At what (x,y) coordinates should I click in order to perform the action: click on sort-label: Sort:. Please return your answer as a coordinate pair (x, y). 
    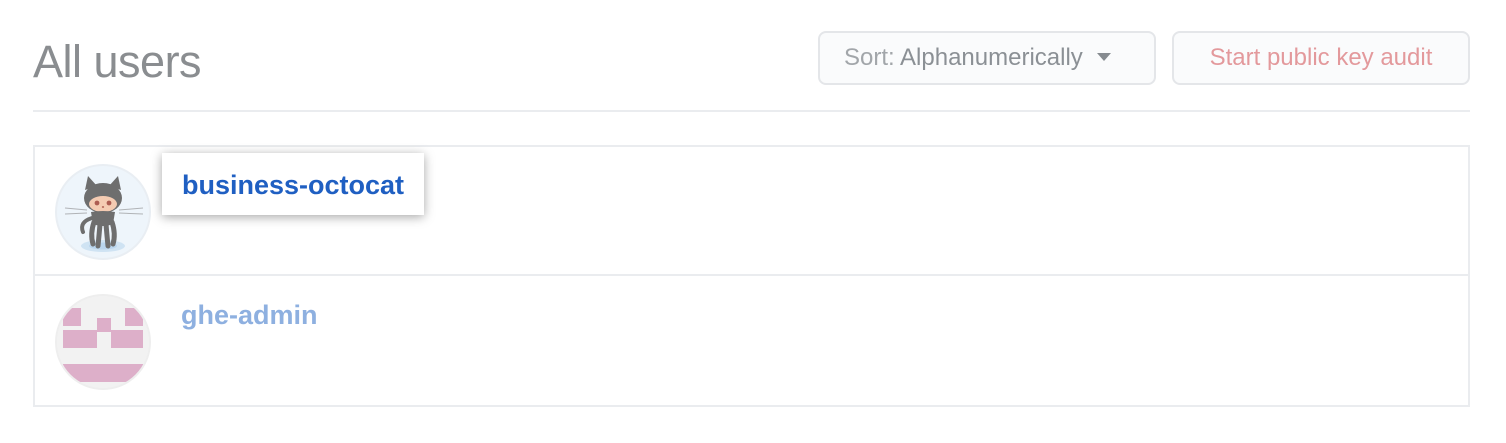
    Looking at the image, I should click on (869, 57).